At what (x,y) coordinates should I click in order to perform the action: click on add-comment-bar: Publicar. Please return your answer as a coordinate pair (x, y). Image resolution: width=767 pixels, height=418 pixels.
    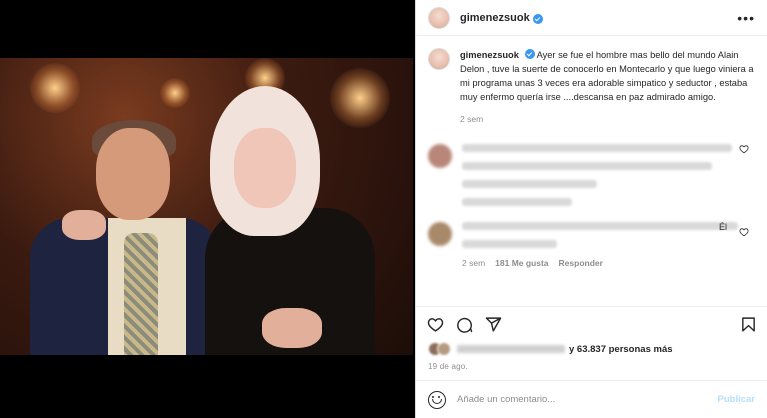
    Looking at the image, I should click on (591, 399).